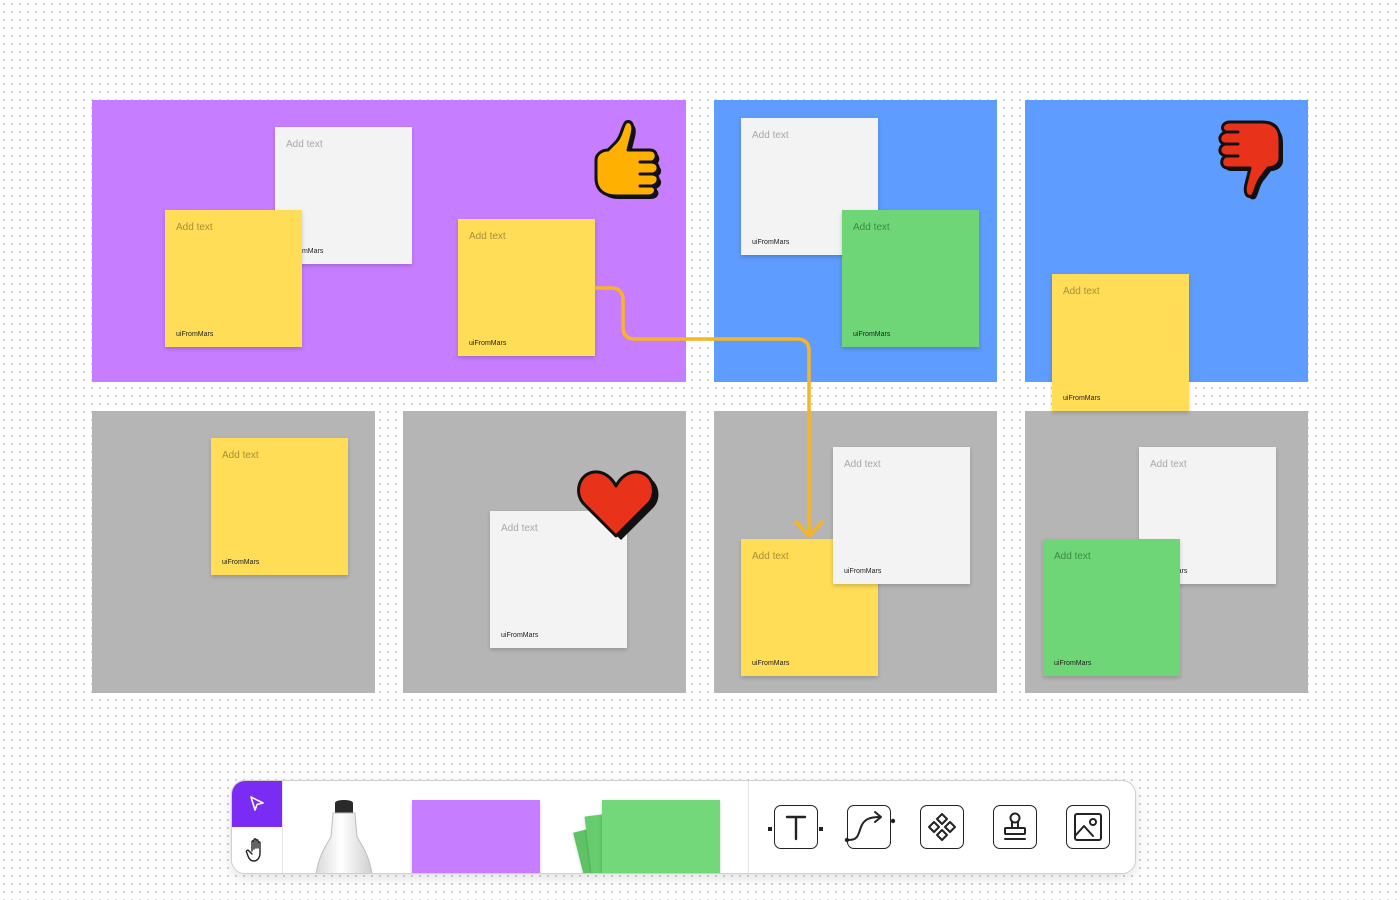  I want to click on stamp-tool-button, so click(1015, 827).